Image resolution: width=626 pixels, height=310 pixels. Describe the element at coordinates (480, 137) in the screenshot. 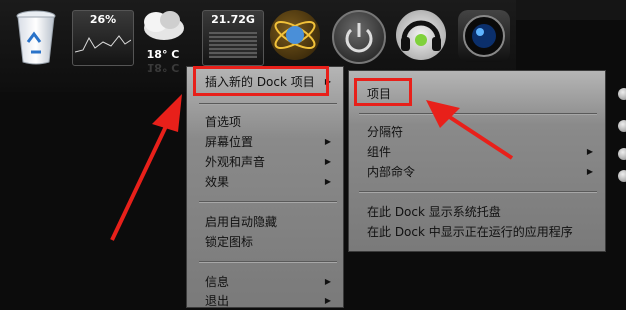

I see `arrow-annotation-right` at that location.